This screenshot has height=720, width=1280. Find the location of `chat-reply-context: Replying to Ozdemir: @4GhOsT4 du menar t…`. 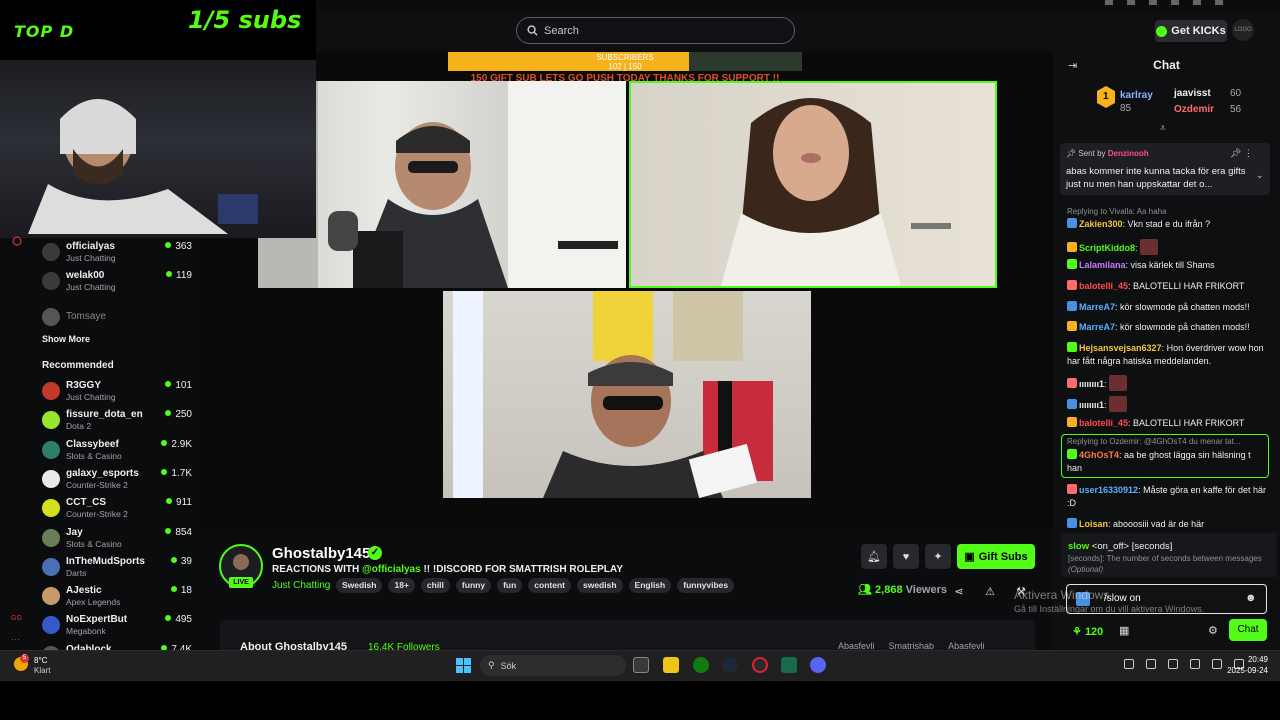

chat-reply-context: Replying to Ozdemir: @4GhOsT4 du menar t… is located at coordinates (1165, 441).